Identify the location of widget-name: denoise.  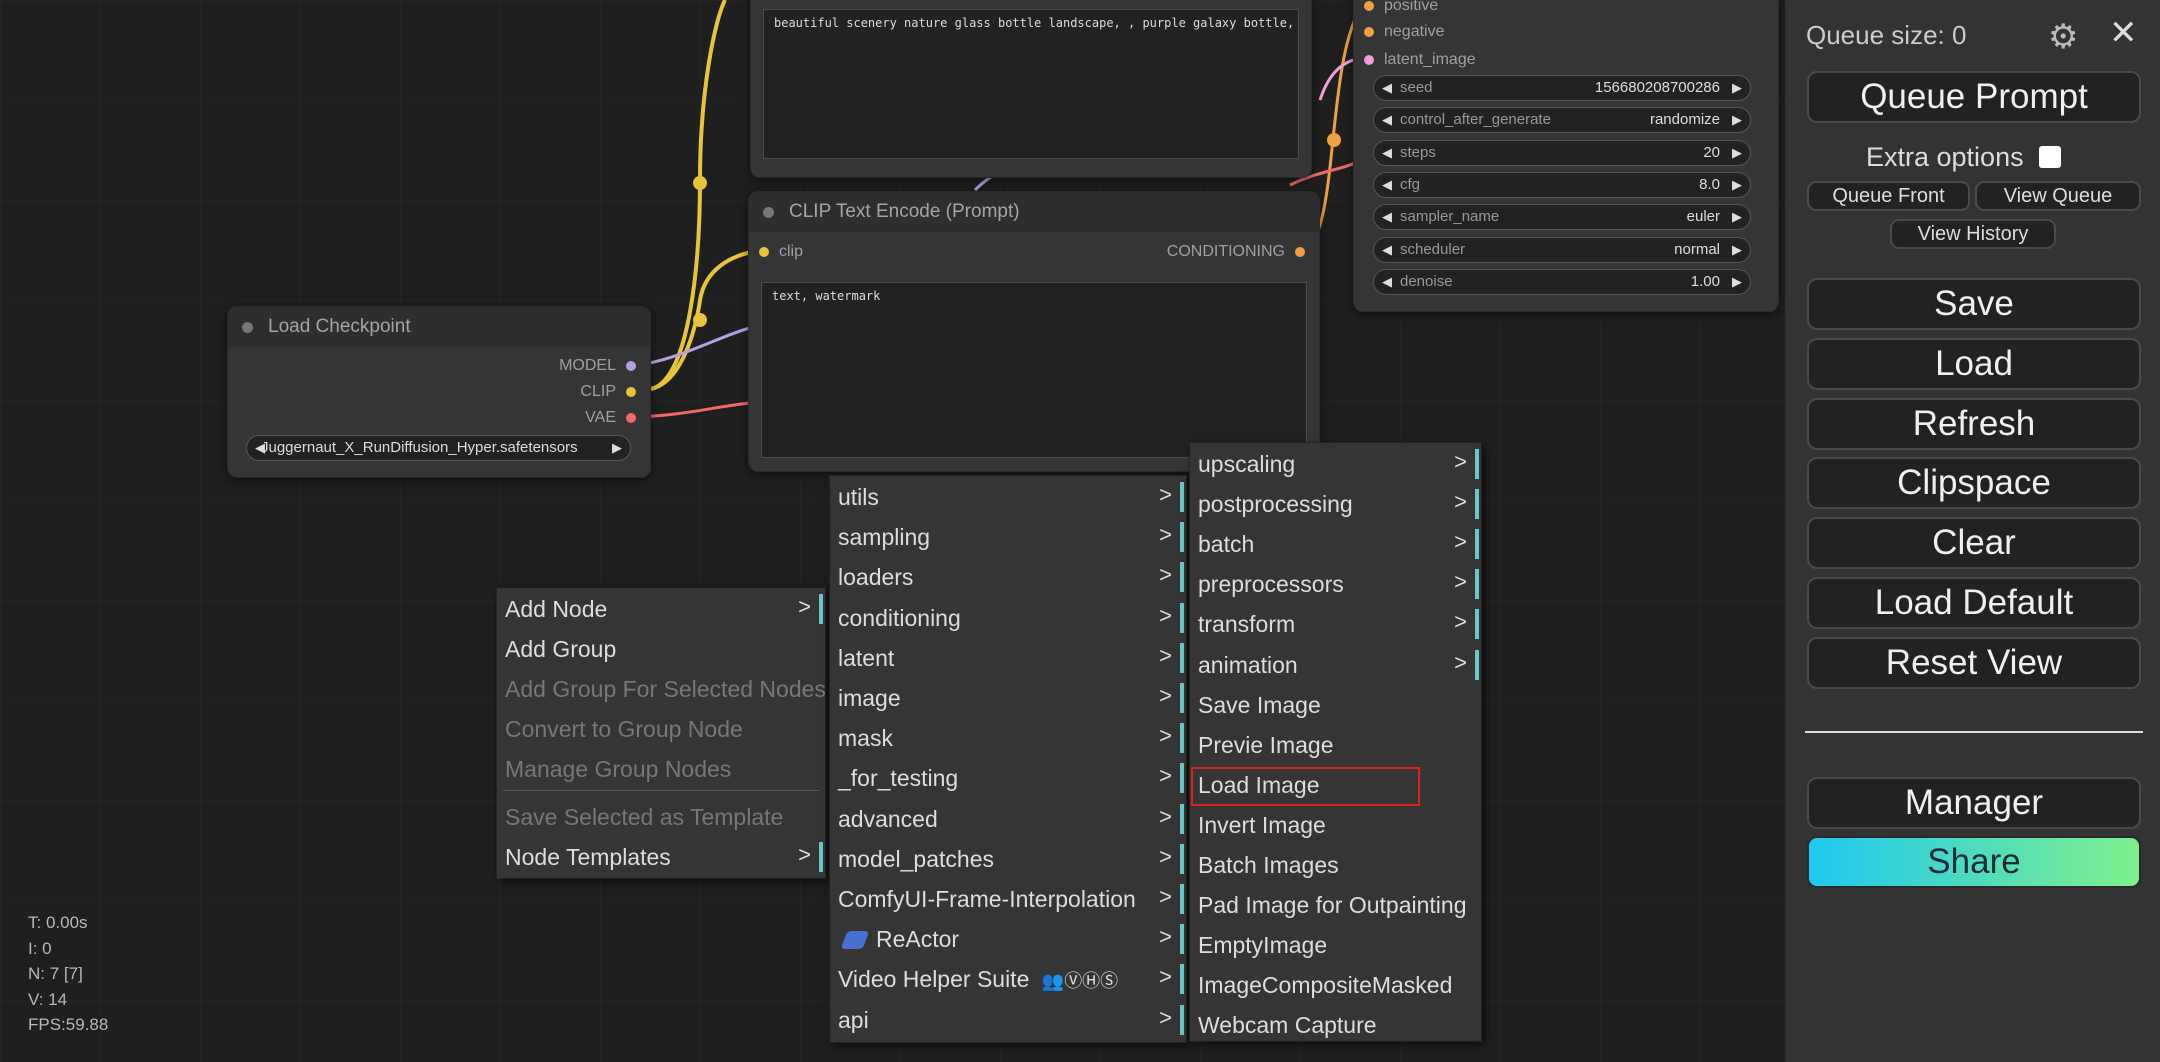
(1426, 281).